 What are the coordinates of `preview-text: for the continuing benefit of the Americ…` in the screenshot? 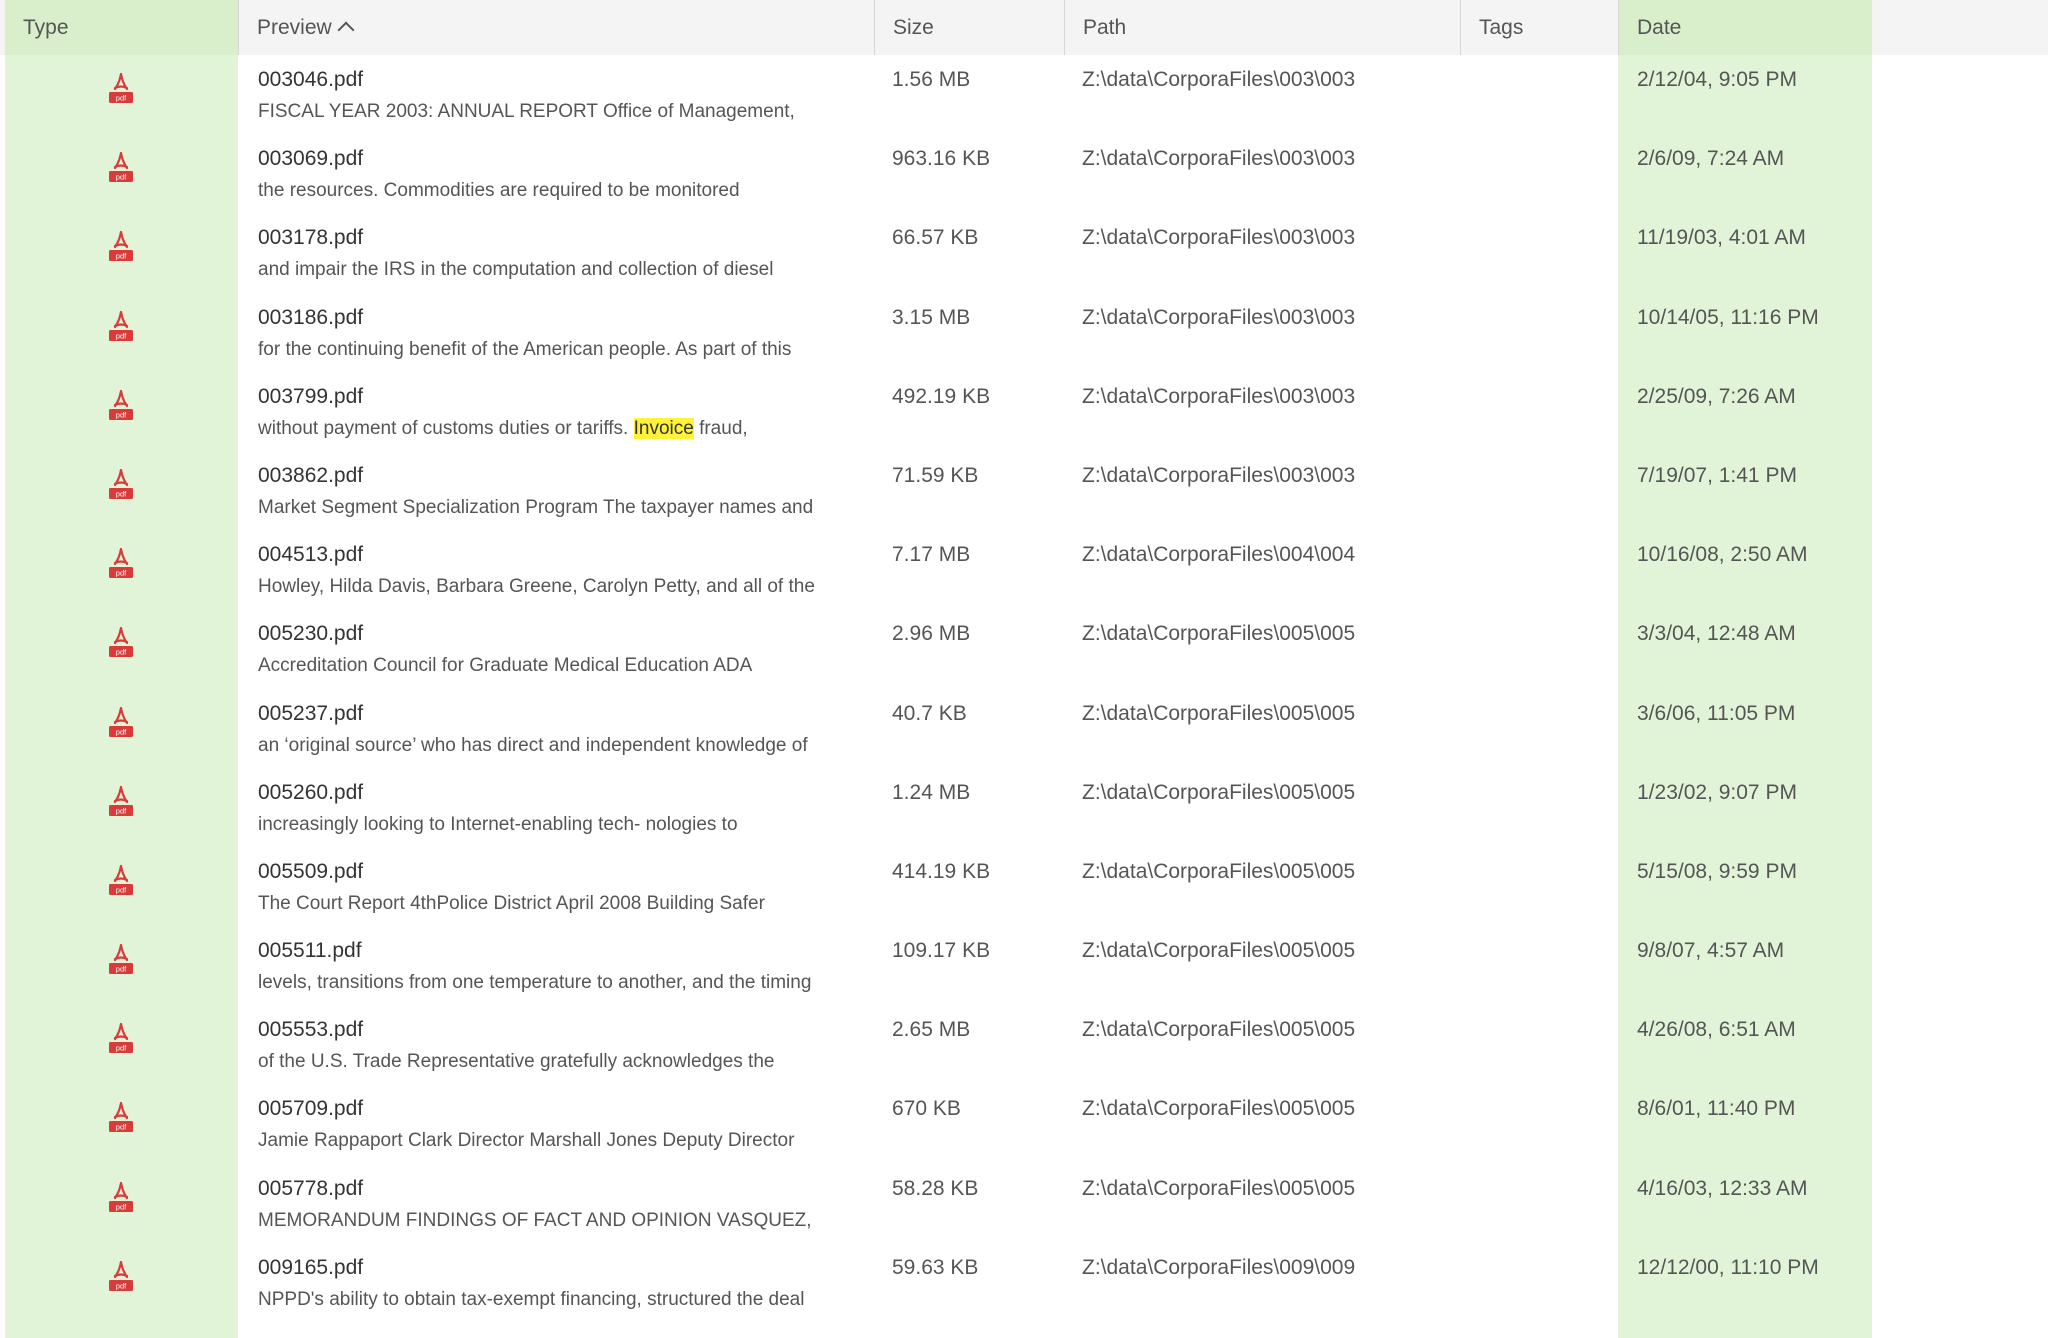 It's located at (525, 349).